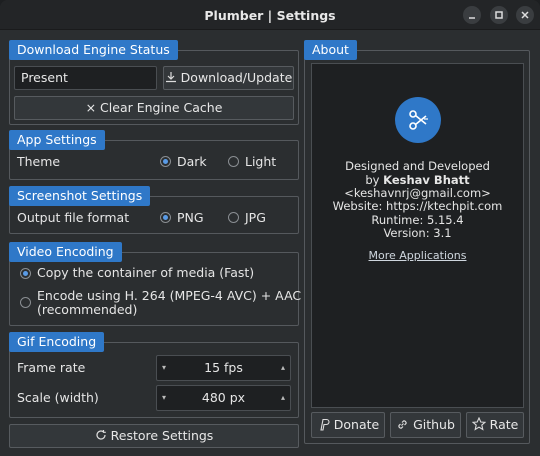 The image size is (540, 456). I want to click on runtime-text: Runtime: 5.15.4, so click(417, 220).